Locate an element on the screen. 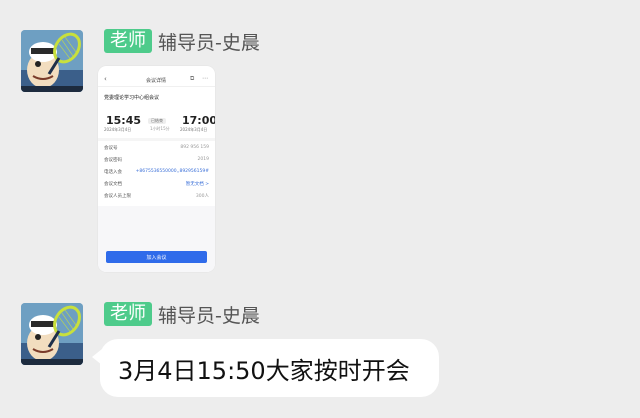 The height and width of the screenshot is (418, 640). mini-row-value: 892 956 159 is located at coordinates (194, 147).